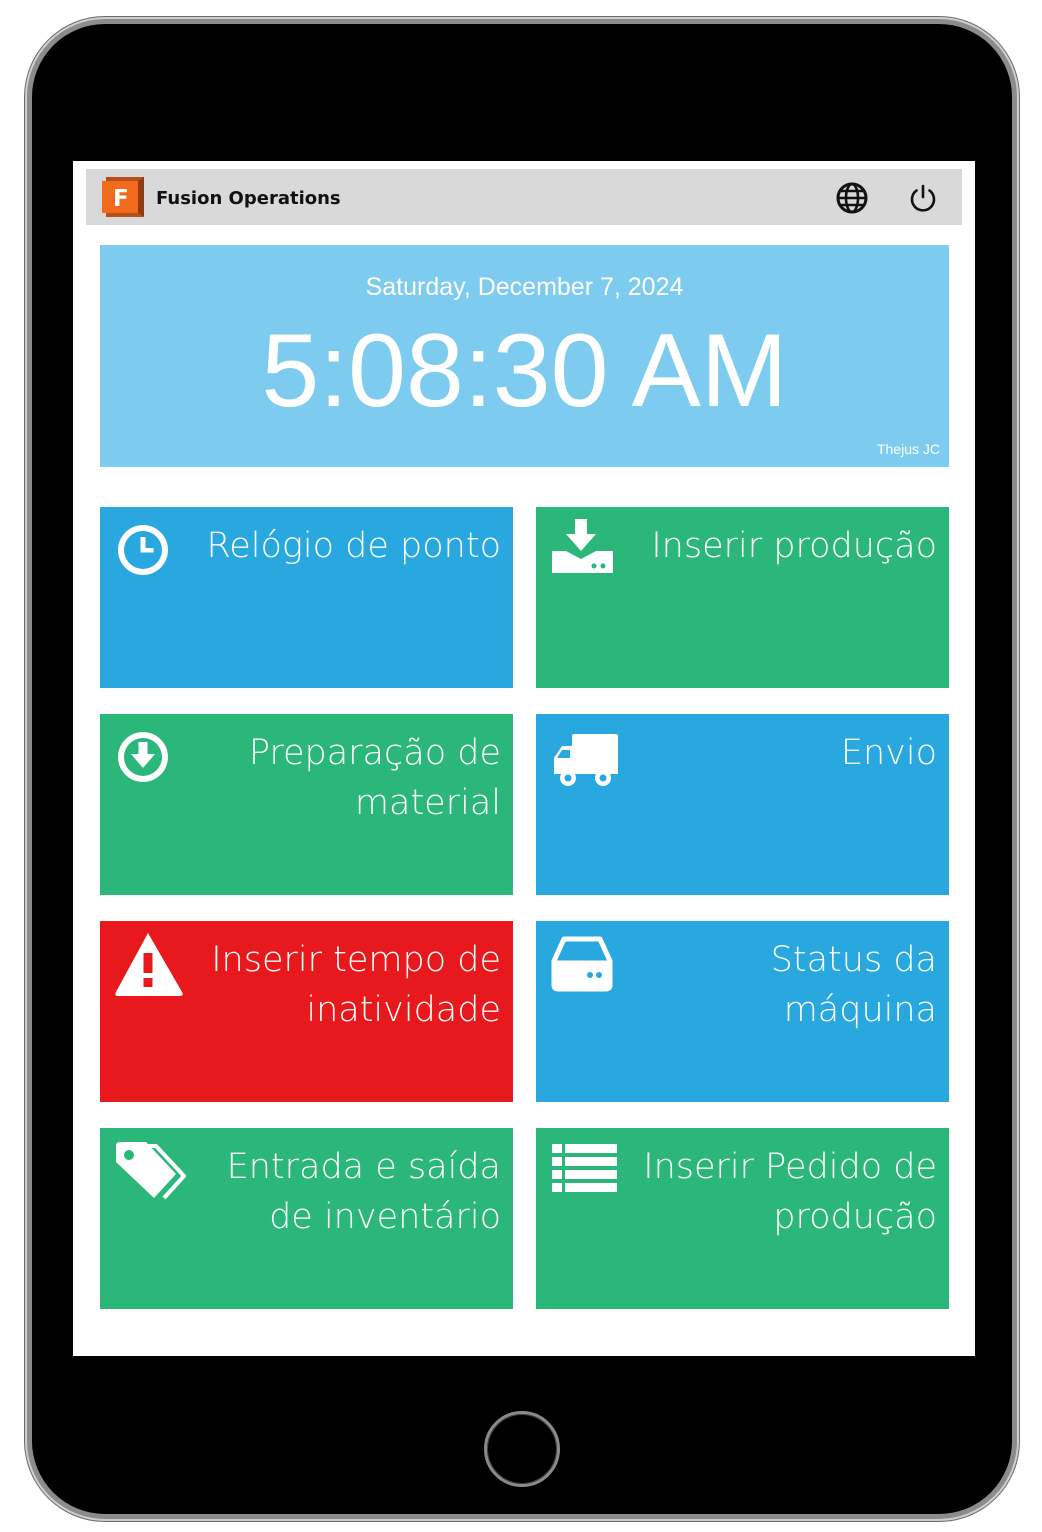 The height and width of the screenshot is (1532, 1042). What do you see at coordinates (582, 546) in the screenshot?
I see `download-tray-icon` at bounding box center [582, 546].